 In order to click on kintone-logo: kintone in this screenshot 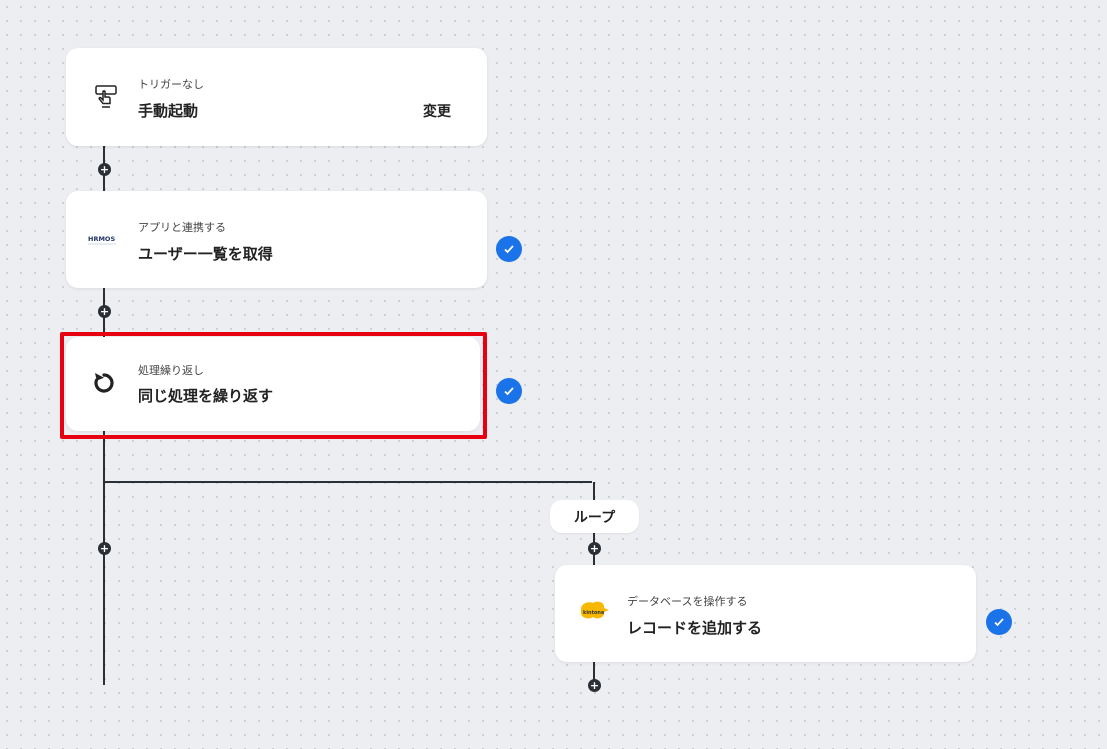, I will do `click(593, 613)`.